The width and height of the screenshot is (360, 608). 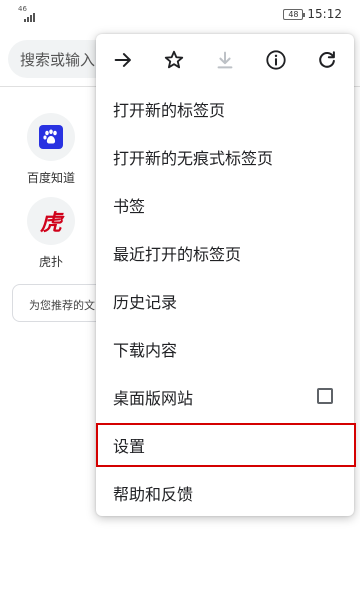 I want to click on menu-item-history: 历史记录, so click(x=225, y=300).